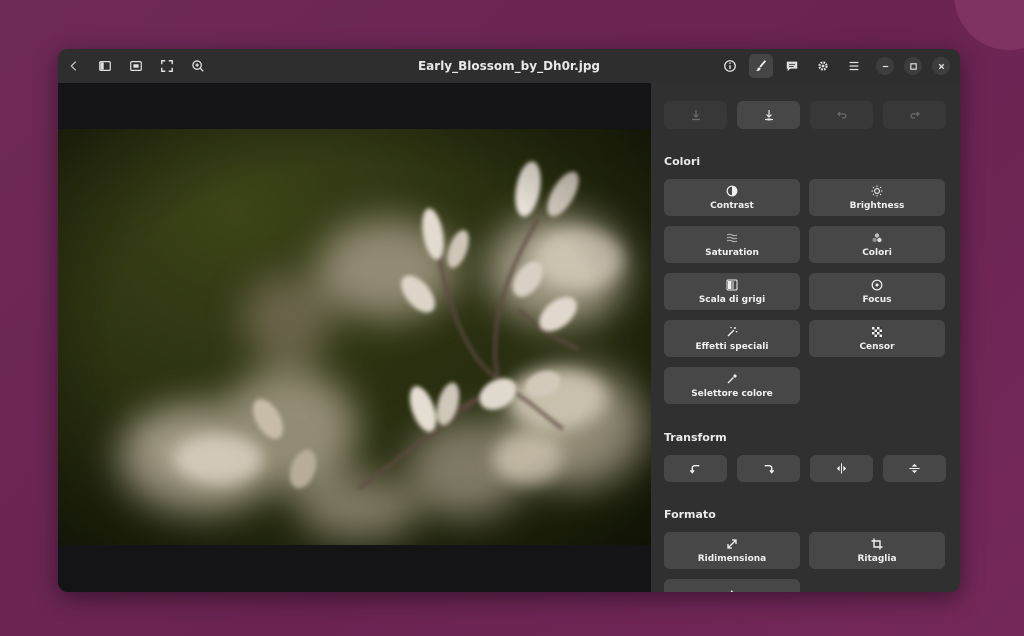 The height and width of the screenshot is (636, 1024). I want to click on maximize-icon, so click(913, 66).